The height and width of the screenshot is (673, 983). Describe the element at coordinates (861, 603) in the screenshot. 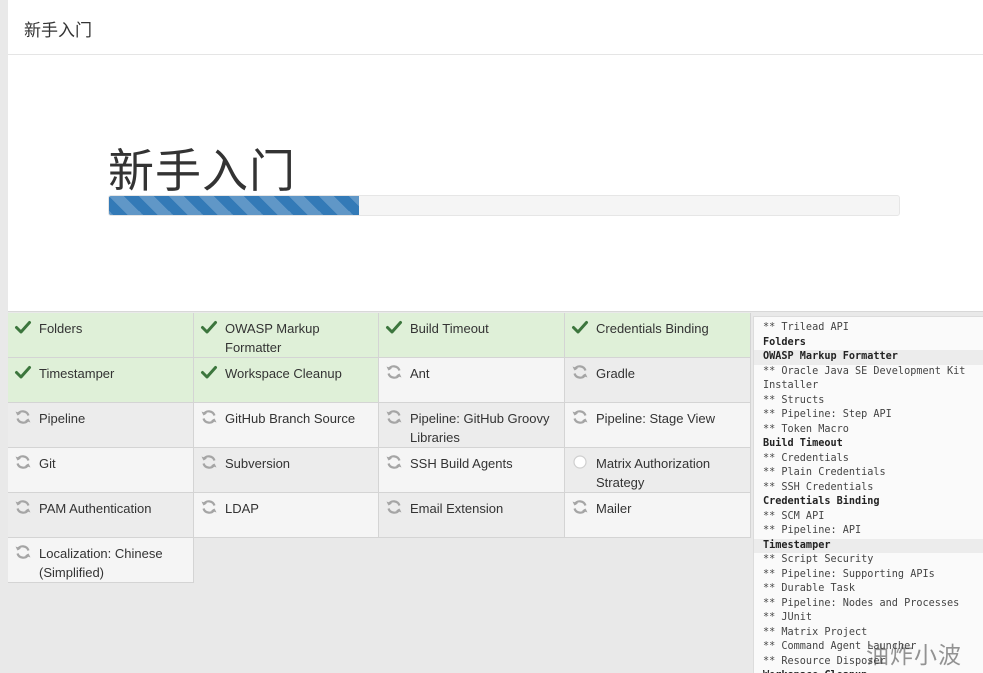

I see `log-dependency-line: ** Pipeline: Nodes and Processes` at that location.